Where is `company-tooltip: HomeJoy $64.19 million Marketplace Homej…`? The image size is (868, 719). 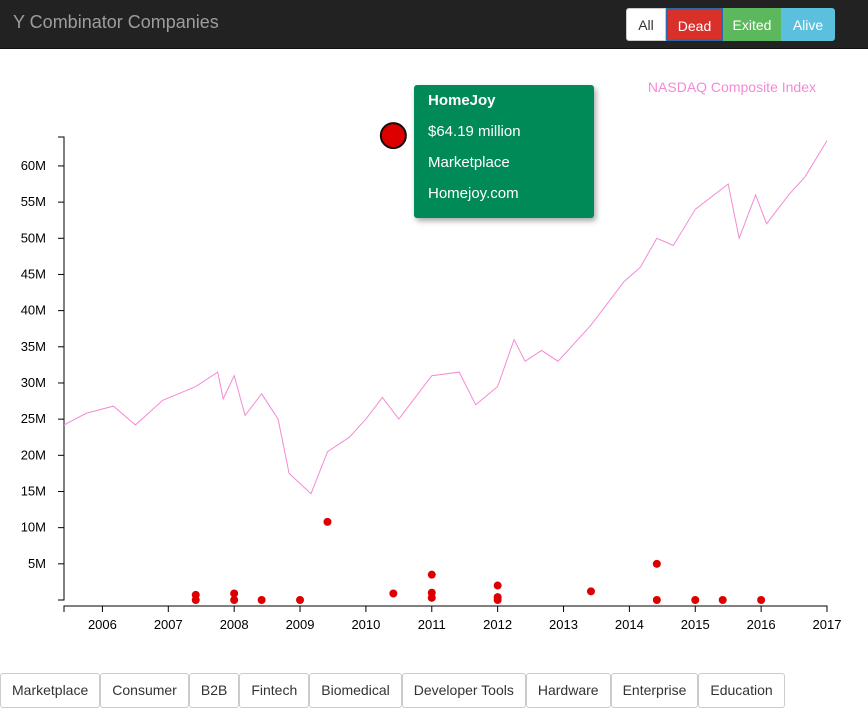 company-tooltip: HomeJoy $64.19 million Marketplace Homej… is located at coordinates (504, 151).